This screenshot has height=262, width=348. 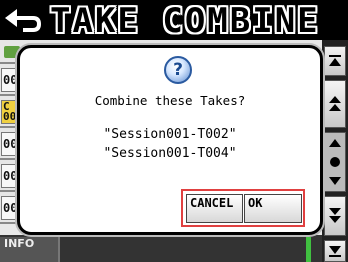 What do you see at coordinates (170, 153) in the screenshot?
I see `take-name-2: "Session001-T004"` at bounding box center [170, 153].